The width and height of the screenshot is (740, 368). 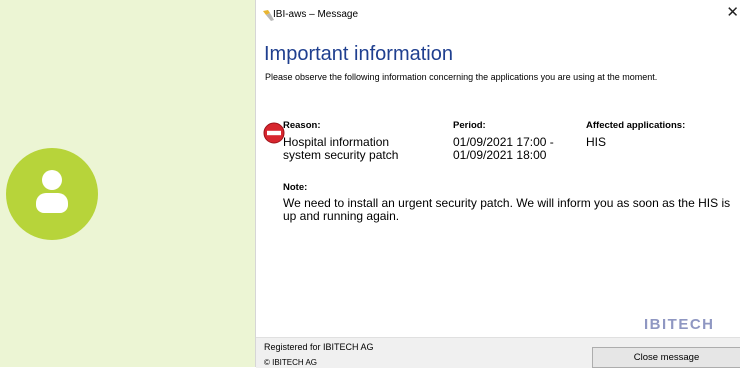 What do you see at coordinates (596, 142) in the screenshot?
I see `affected-apps-value: HIS` at bounding box center [596, 142].